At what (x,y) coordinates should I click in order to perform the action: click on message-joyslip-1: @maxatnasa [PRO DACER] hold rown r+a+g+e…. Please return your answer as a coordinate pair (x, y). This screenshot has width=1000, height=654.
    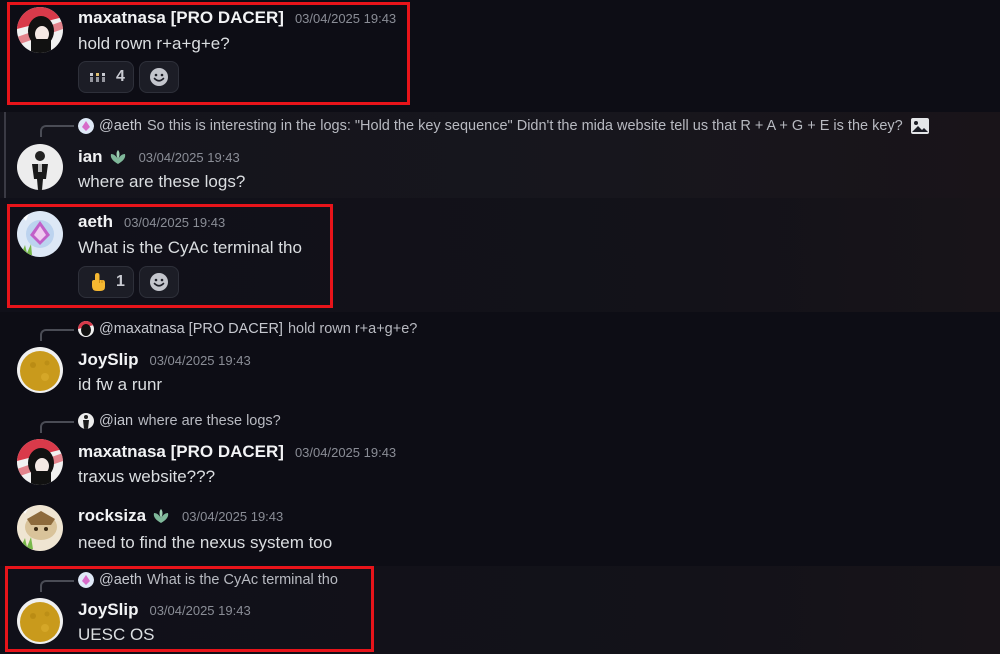
    Looking at the image, I should click on (500, 362).